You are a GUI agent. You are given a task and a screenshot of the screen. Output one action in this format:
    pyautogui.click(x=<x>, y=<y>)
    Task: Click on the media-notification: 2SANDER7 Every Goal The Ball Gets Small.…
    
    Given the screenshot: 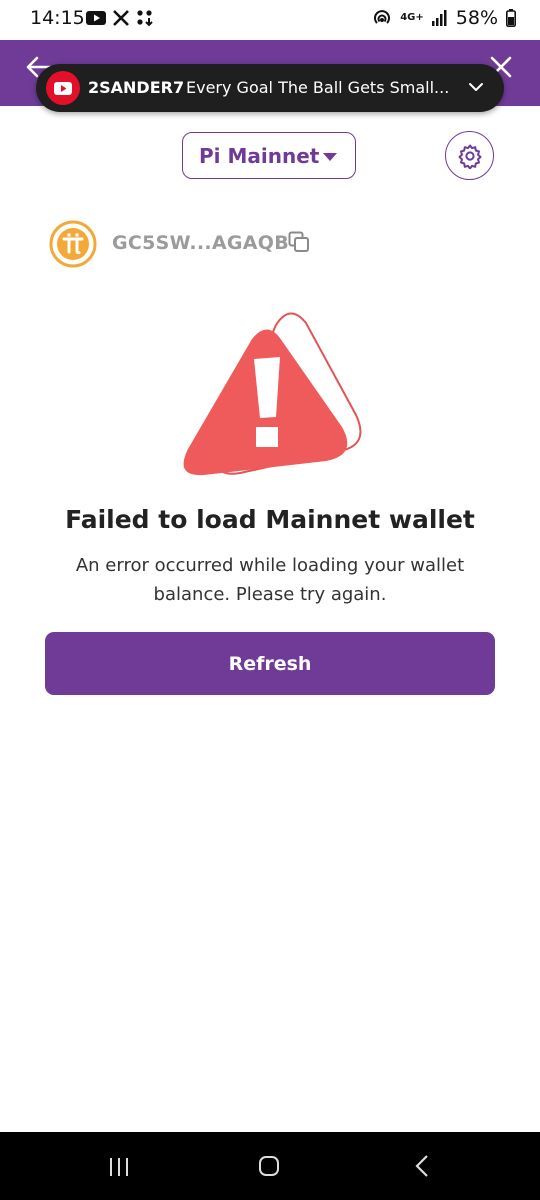 What is the action you would take?
    pyautogui.click(x=270, y=88)
    